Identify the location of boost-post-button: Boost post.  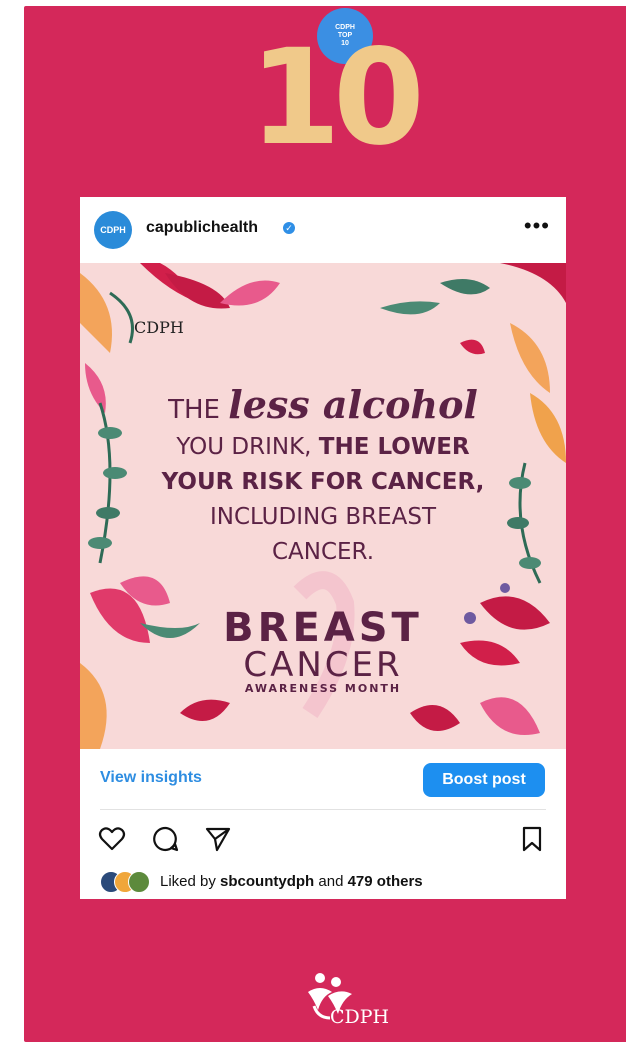
(484, 780).